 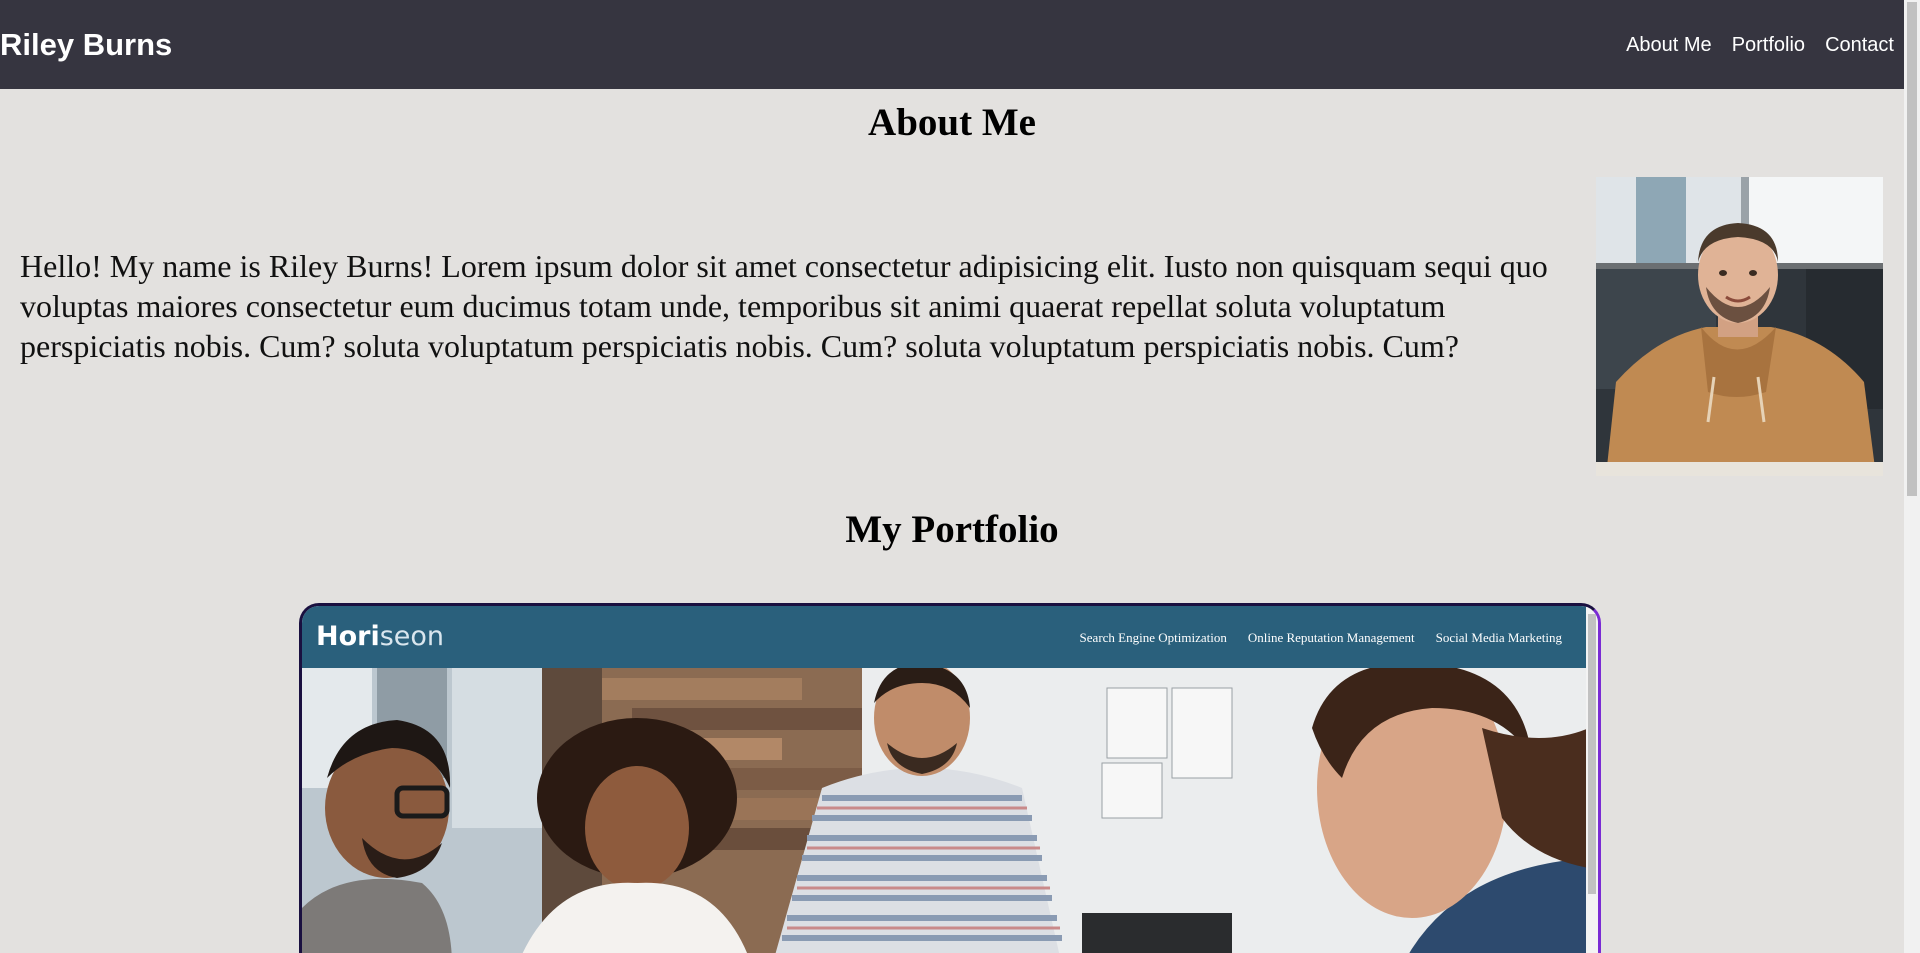 I want to click on about-heading: About Me, so click(x=952, y=122).